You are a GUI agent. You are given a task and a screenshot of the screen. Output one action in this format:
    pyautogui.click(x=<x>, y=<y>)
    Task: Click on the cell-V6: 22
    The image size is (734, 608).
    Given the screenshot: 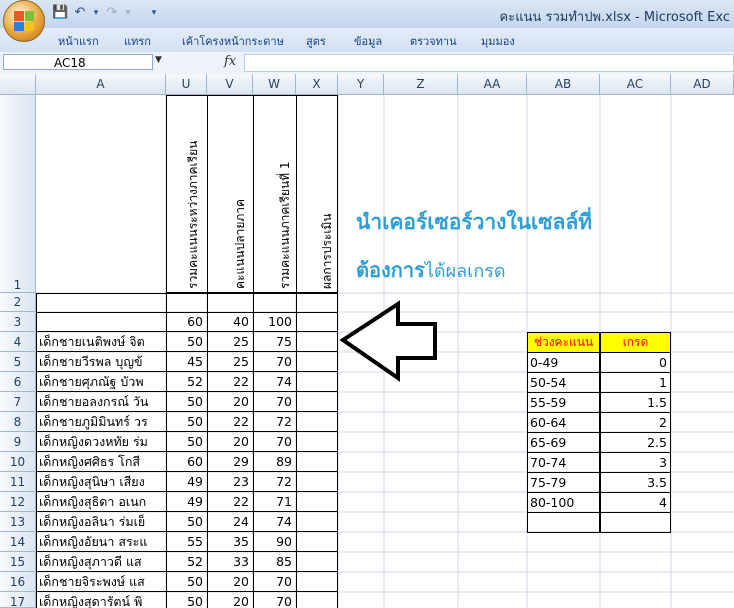 What is the action you would take?
    pyautogui.click(x=230, y=382)
    